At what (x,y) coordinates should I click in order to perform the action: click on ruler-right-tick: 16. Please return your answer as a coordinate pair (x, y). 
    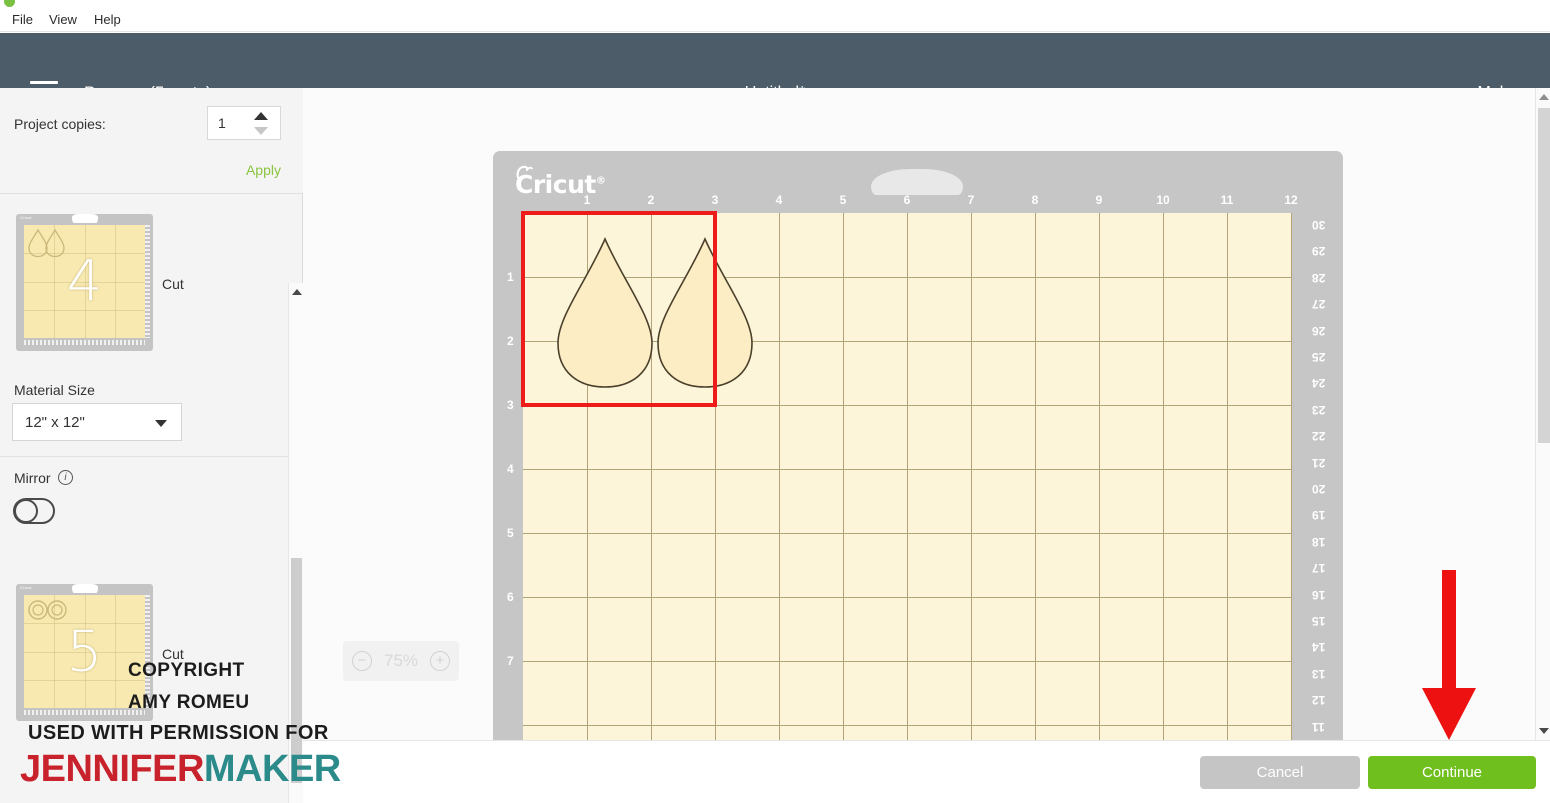
    Looking at the image, I should click on (1318, 594).